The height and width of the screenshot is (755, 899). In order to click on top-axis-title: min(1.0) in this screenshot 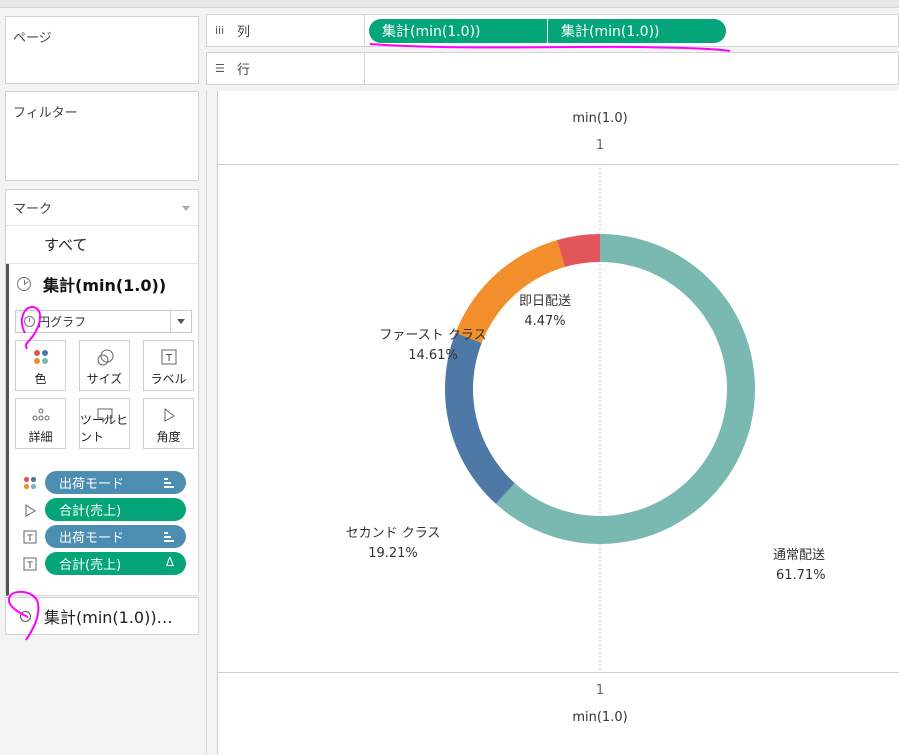, I will do `click(600, 118)`.